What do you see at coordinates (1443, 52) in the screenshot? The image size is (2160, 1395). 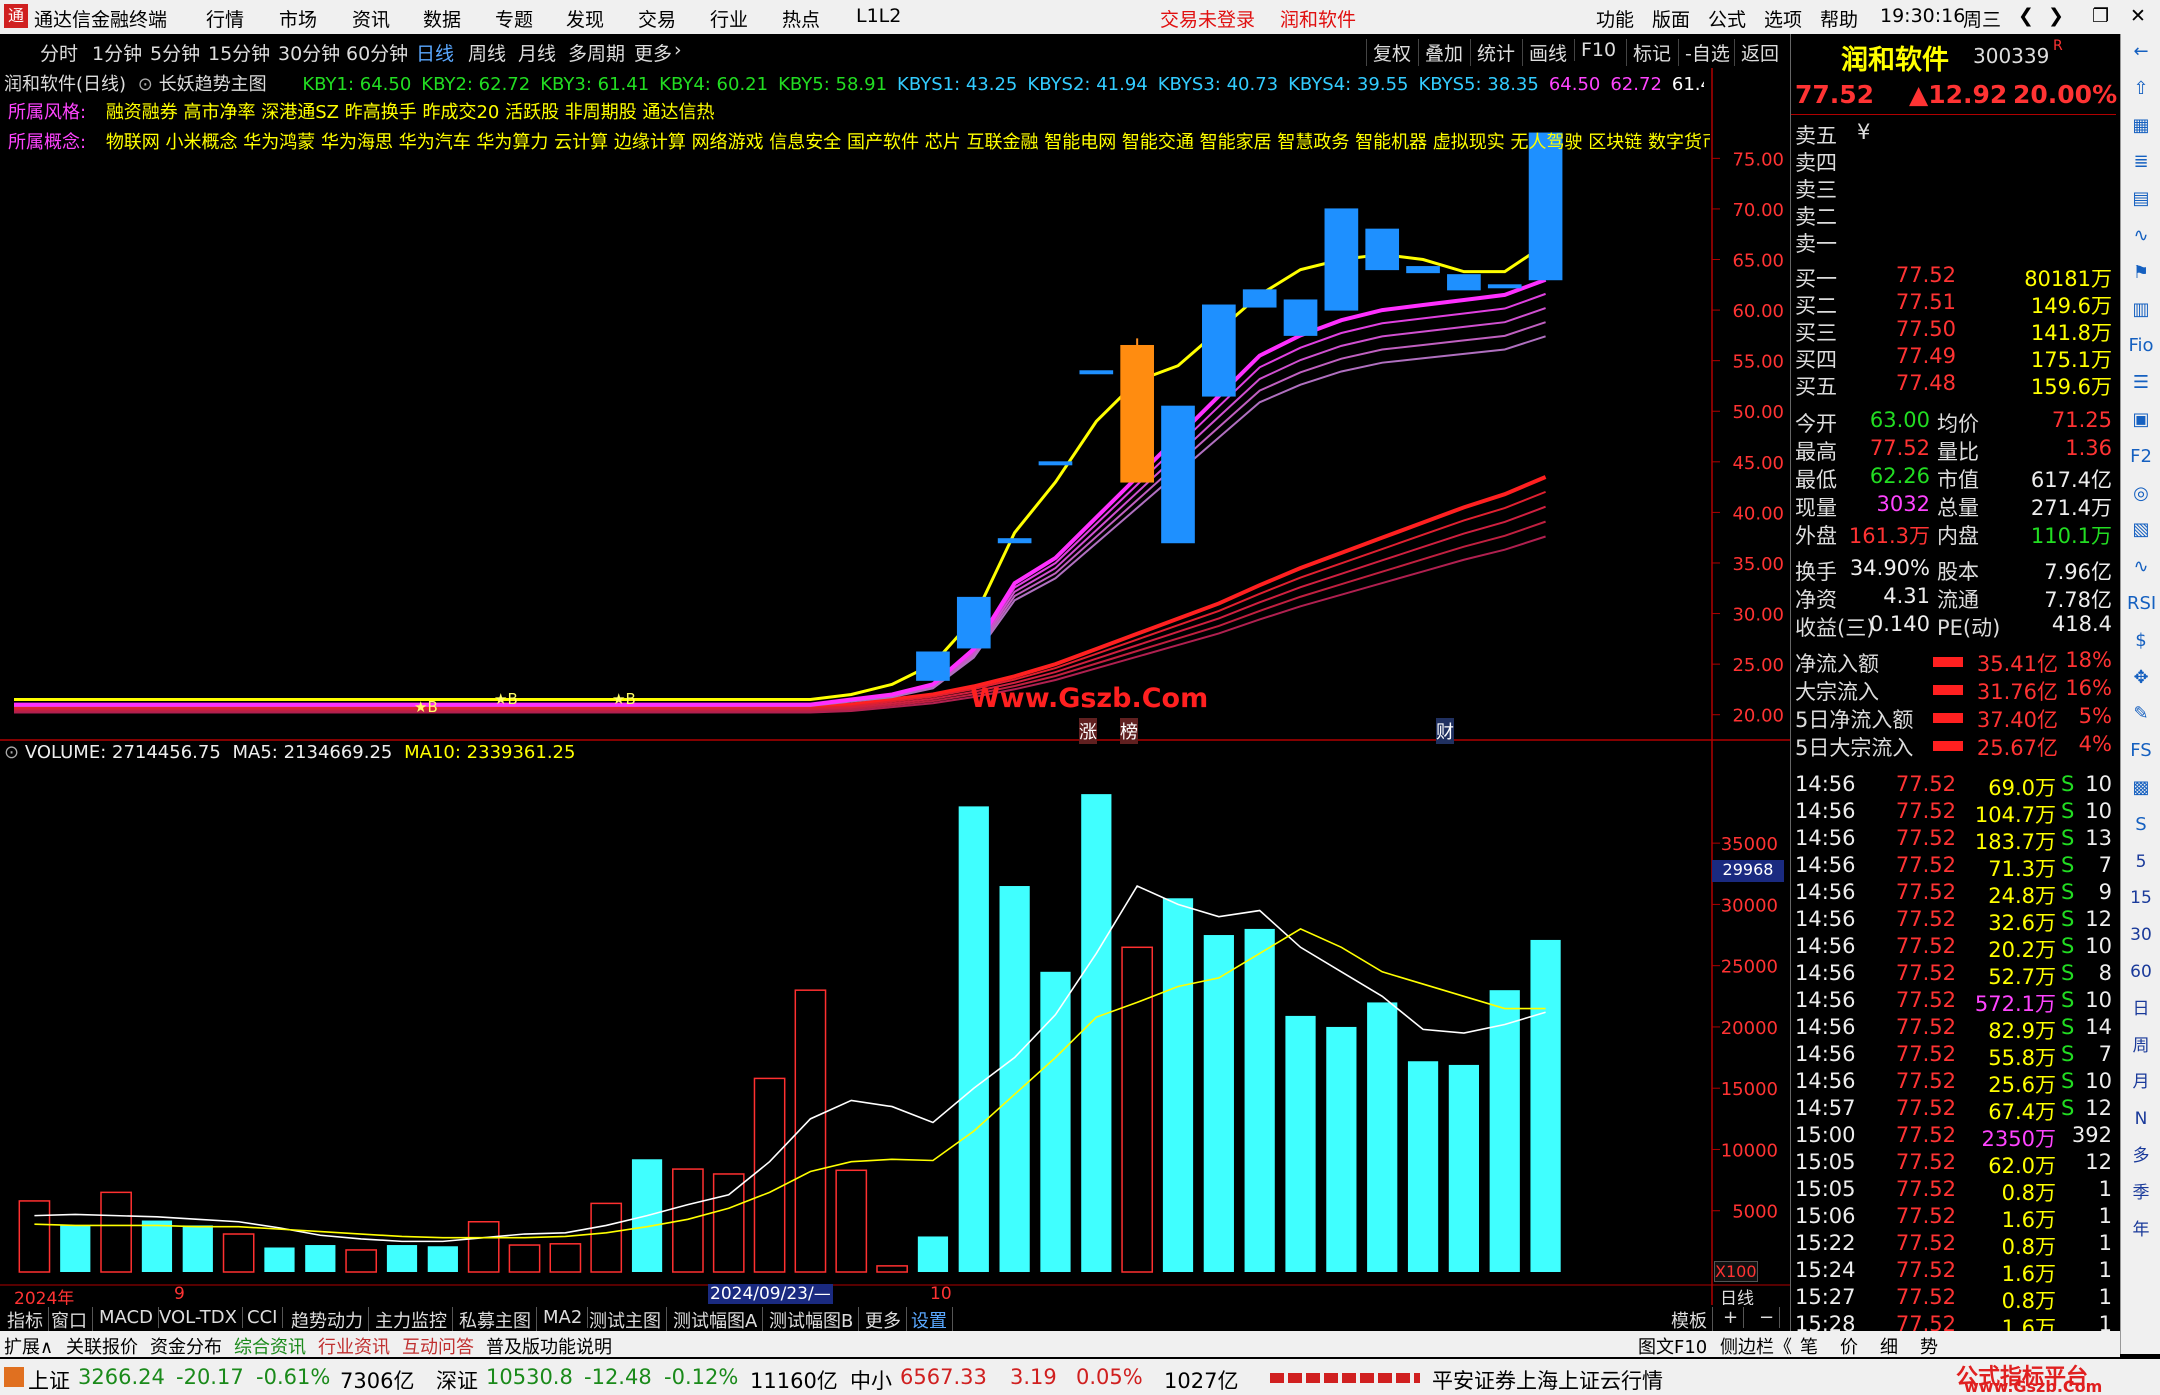 I see `btn-diejia: 叠加` at bounding box center [1443, 52].